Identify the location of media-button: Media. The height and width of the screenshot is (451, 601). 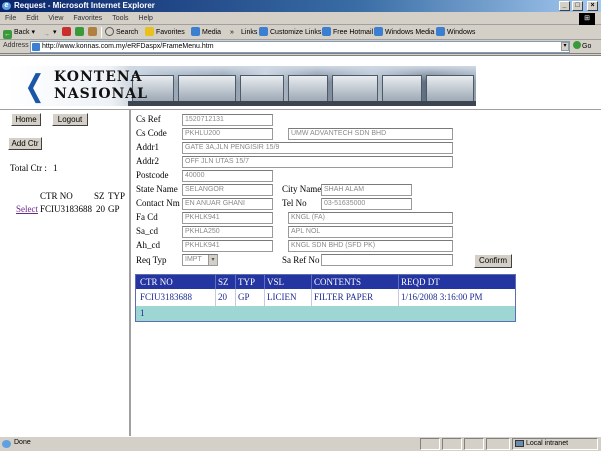
(206, 32).